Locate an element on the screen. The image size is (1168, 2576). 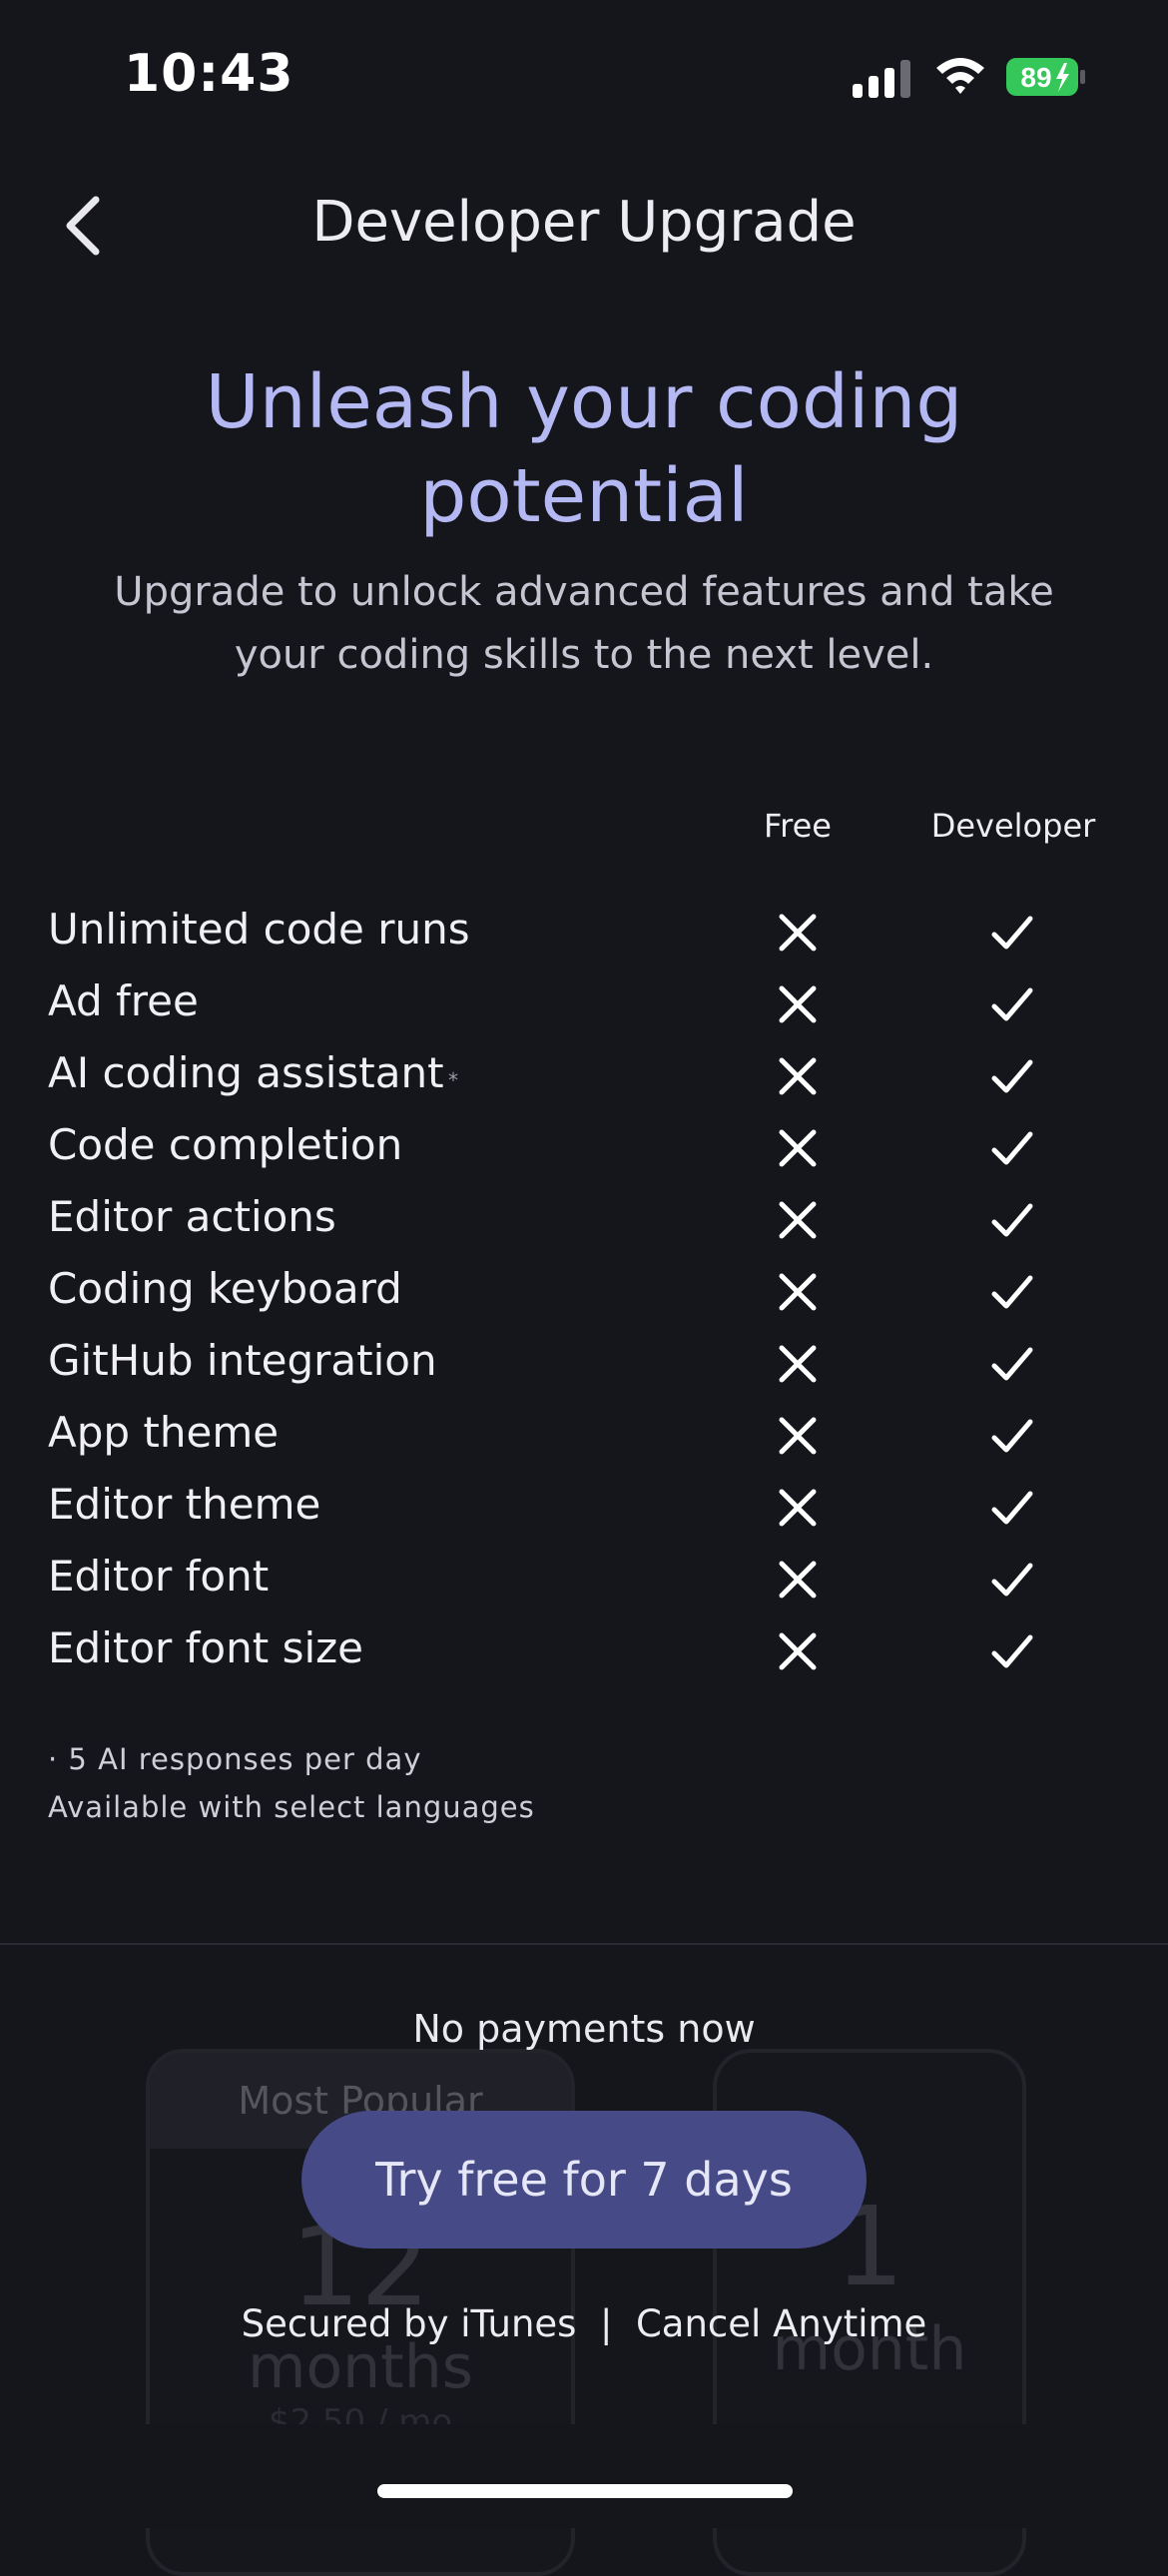
status-bar: 10:43 89 is located at coordinates (584, 75).